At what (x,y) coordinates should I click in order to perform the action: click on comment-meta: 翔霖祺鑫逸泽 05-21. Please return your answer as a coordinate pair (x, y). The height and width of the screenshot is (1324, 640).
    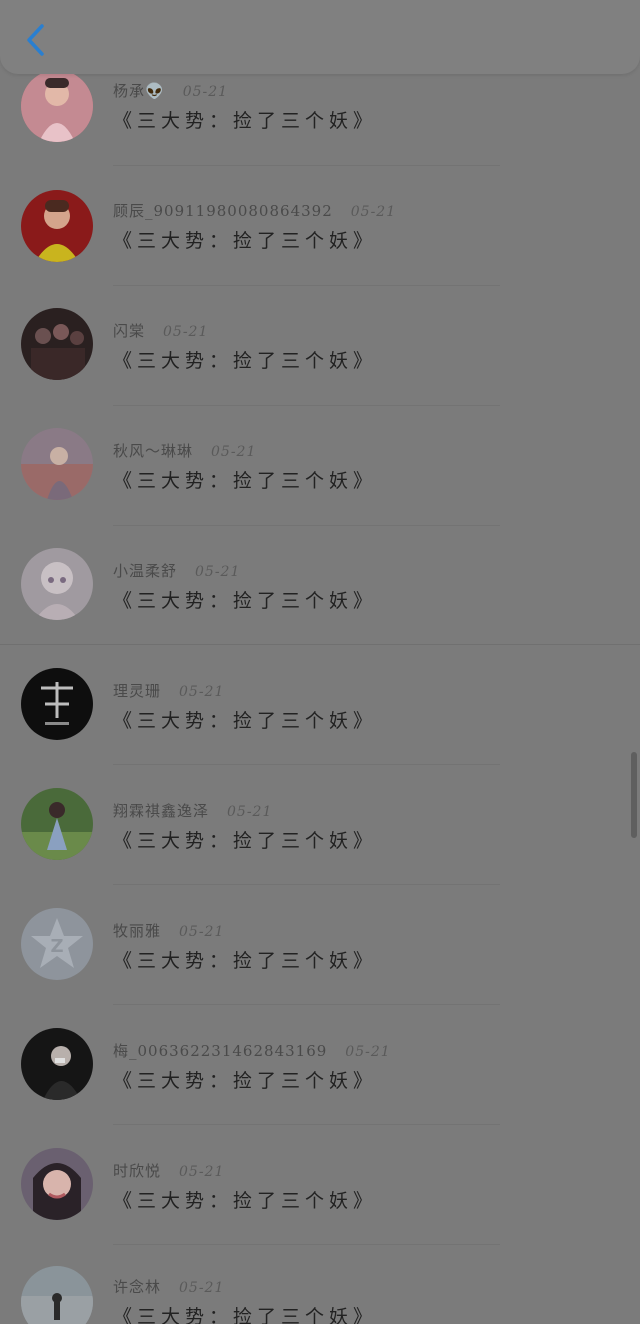
    Looking at the image, I should click on (192, 810).